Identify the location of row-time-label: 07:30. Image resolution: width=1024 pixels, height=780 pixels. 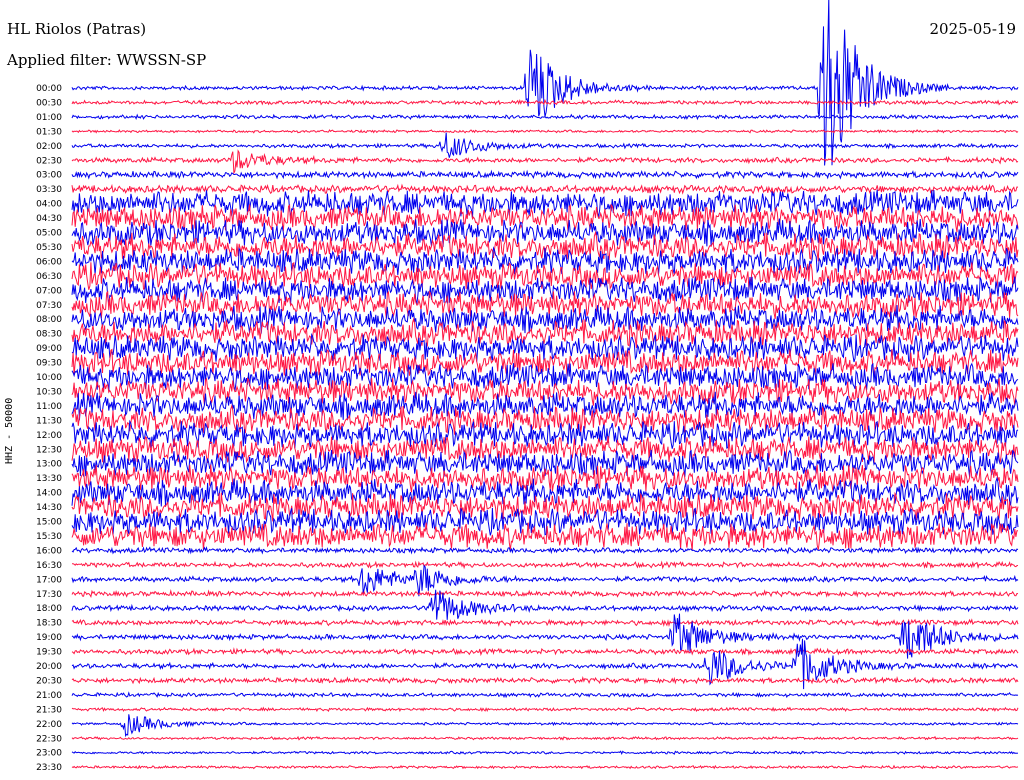
(49, 306).